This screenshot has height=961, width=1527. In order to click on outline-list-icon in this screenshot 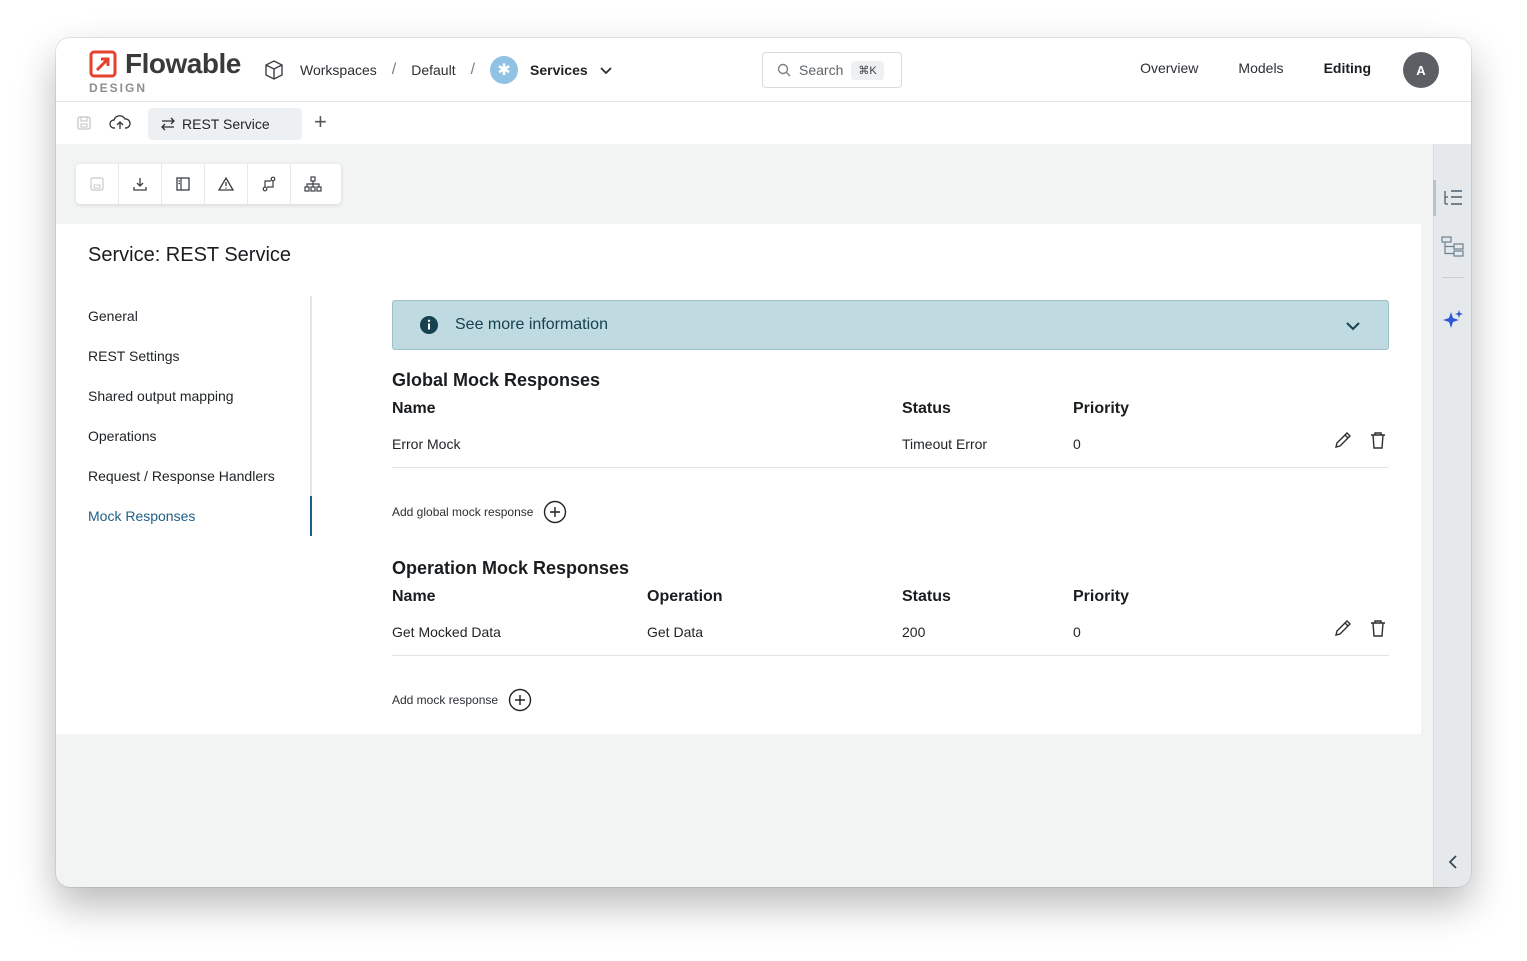, I will do `click(1453, 198)`.